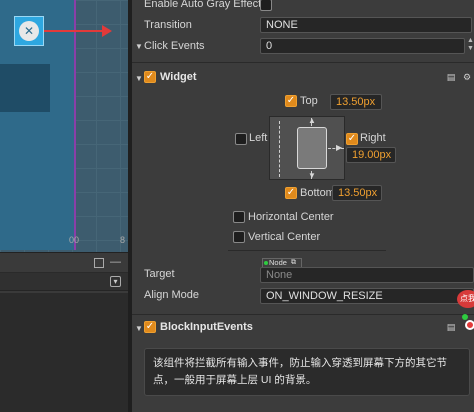 The height and width of the screenshot is (412, 474). What do you see at coordinates (64, 263) in the screenshot?
I see `bottom-panel-toolbar: —` at bounding box center [64, 263].